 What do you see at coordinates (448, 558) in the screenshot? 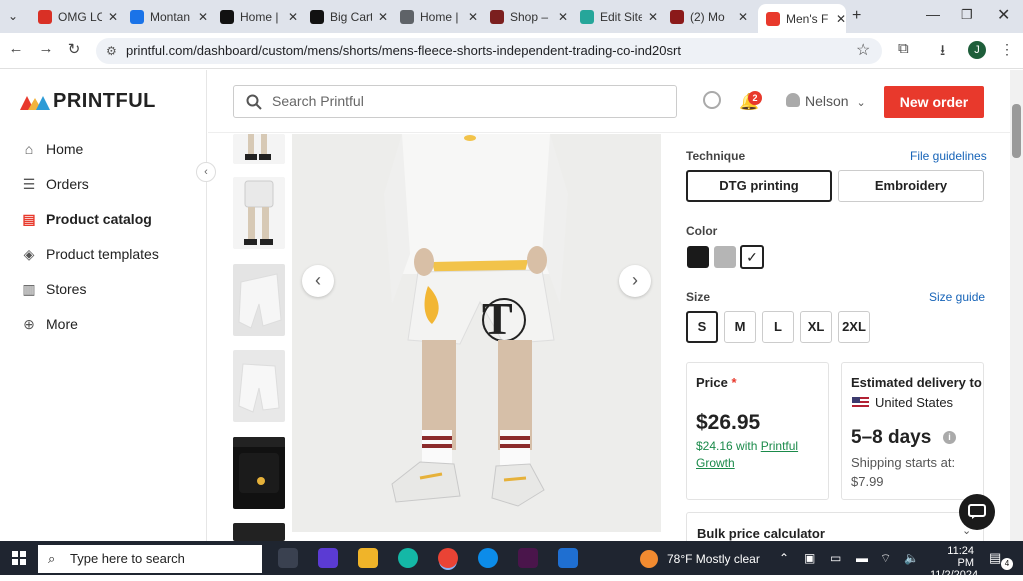
I see `chrome-icon` at bounding box center [448, 558].